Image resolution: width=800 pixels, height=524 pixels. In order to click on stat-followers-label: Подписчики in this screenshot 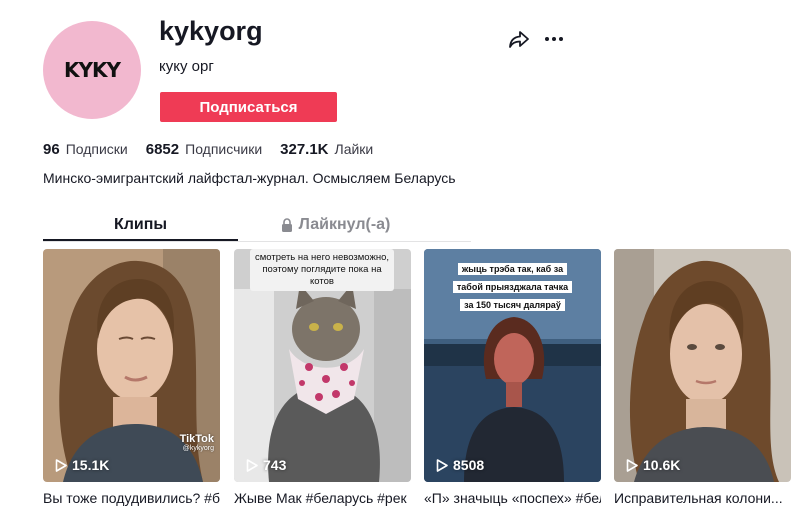, I will do `click(224, 149)`.